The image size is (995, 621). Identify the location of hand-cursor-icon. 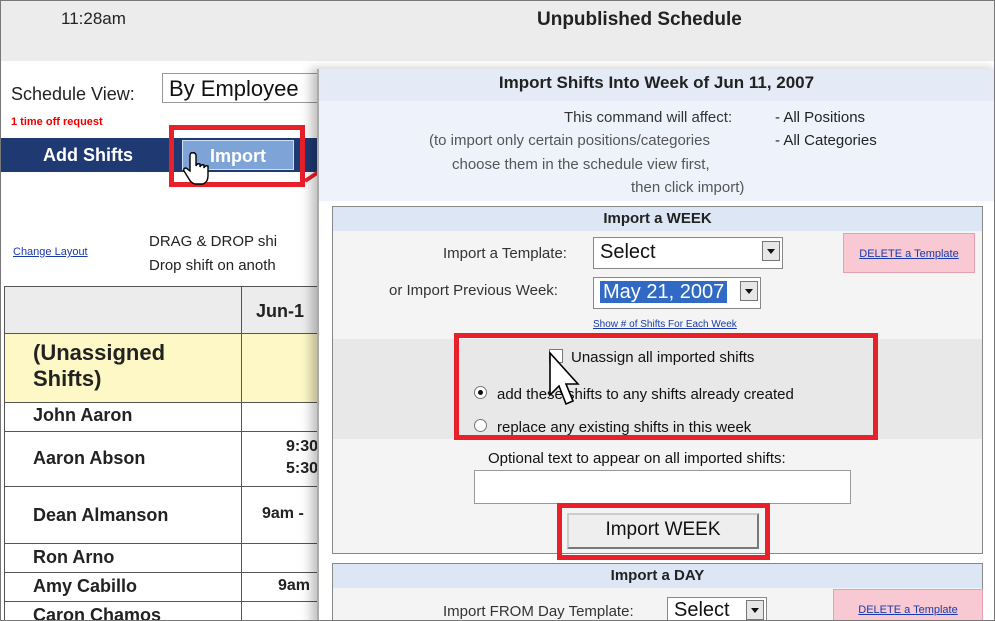
(196, 168).